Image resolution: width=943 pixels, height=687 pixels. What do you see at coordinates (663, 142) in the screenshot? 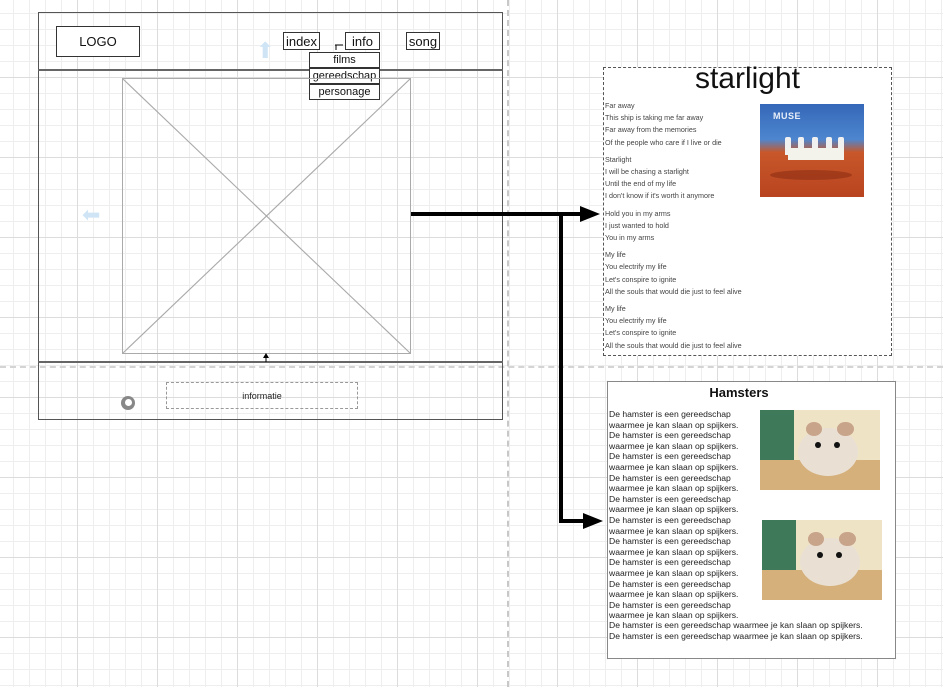
I see `lyric-line: Of the people who care if I live or die` at bounding box center [663, 142].